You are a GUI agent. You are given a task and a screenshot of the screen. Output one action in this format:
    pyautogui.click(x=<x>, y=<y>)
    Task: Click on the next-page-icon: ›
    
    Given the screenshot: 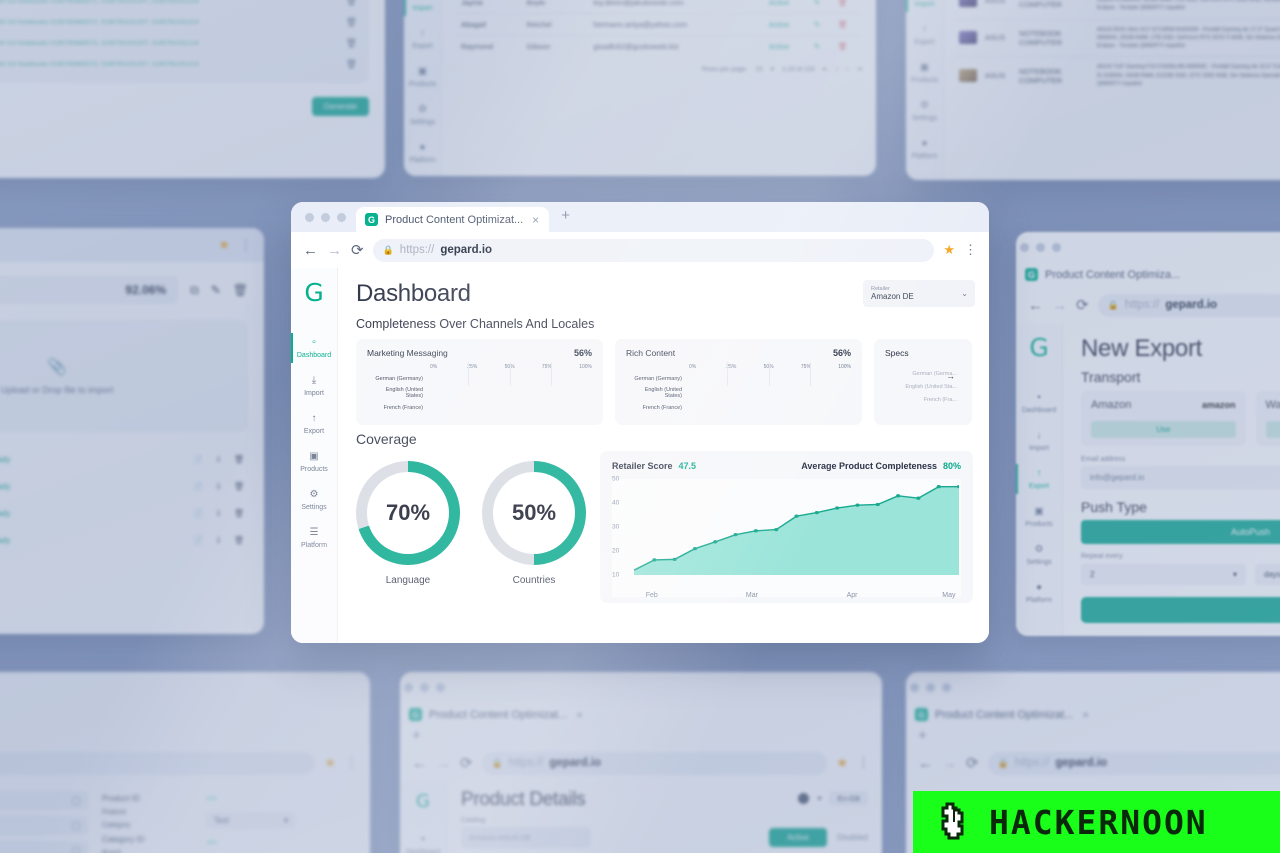 What is the action you would take?
    pyautogui.click(x=847, y=69)
    